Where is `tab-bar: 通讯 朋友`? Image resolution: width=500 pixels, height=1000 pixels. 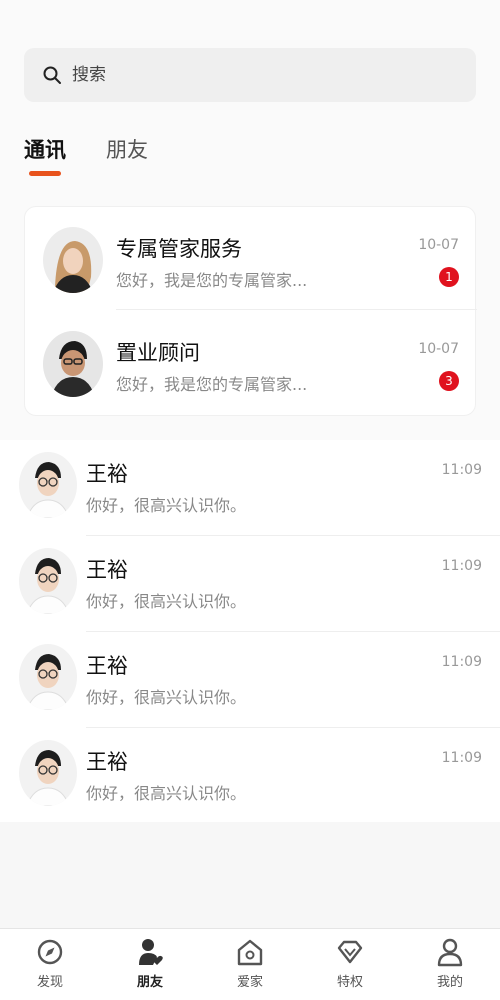
tab-bar: 通讯 朋友 is located at coordinates (106, 149).